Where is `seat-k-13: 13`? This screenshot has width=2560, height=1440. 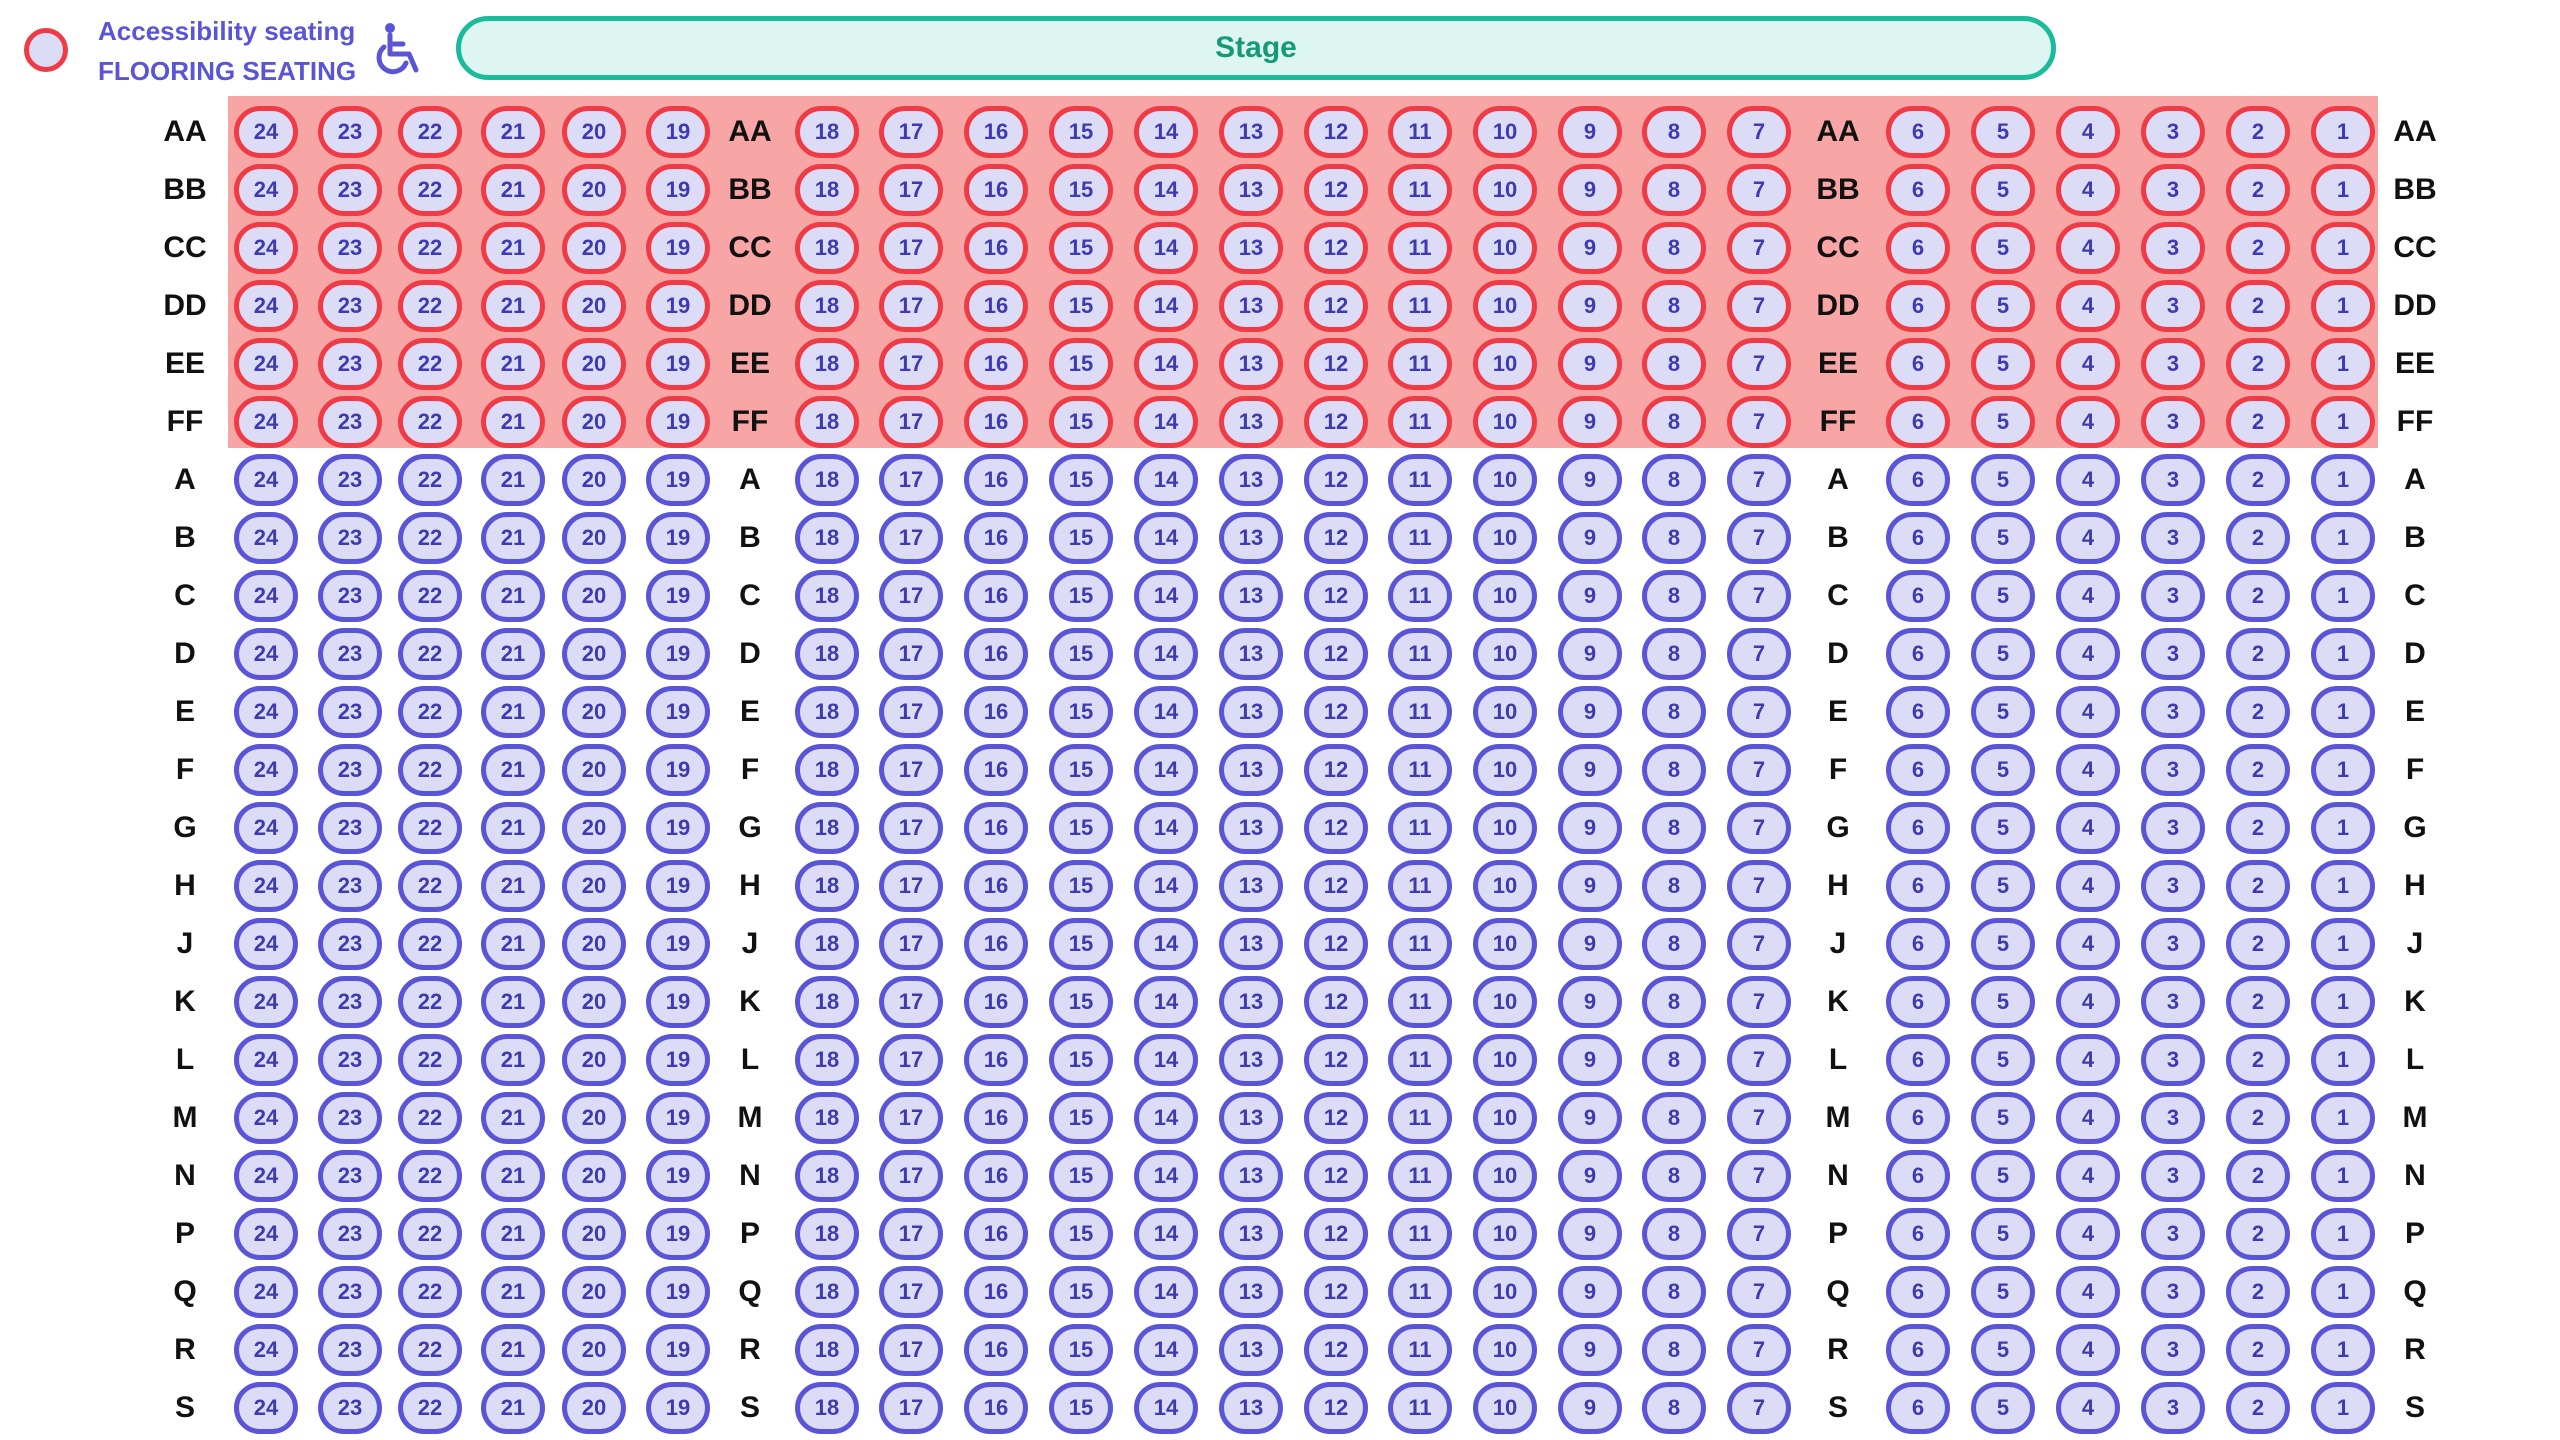
seat-k-13: 13 is located at coordinates (1251, 1002).